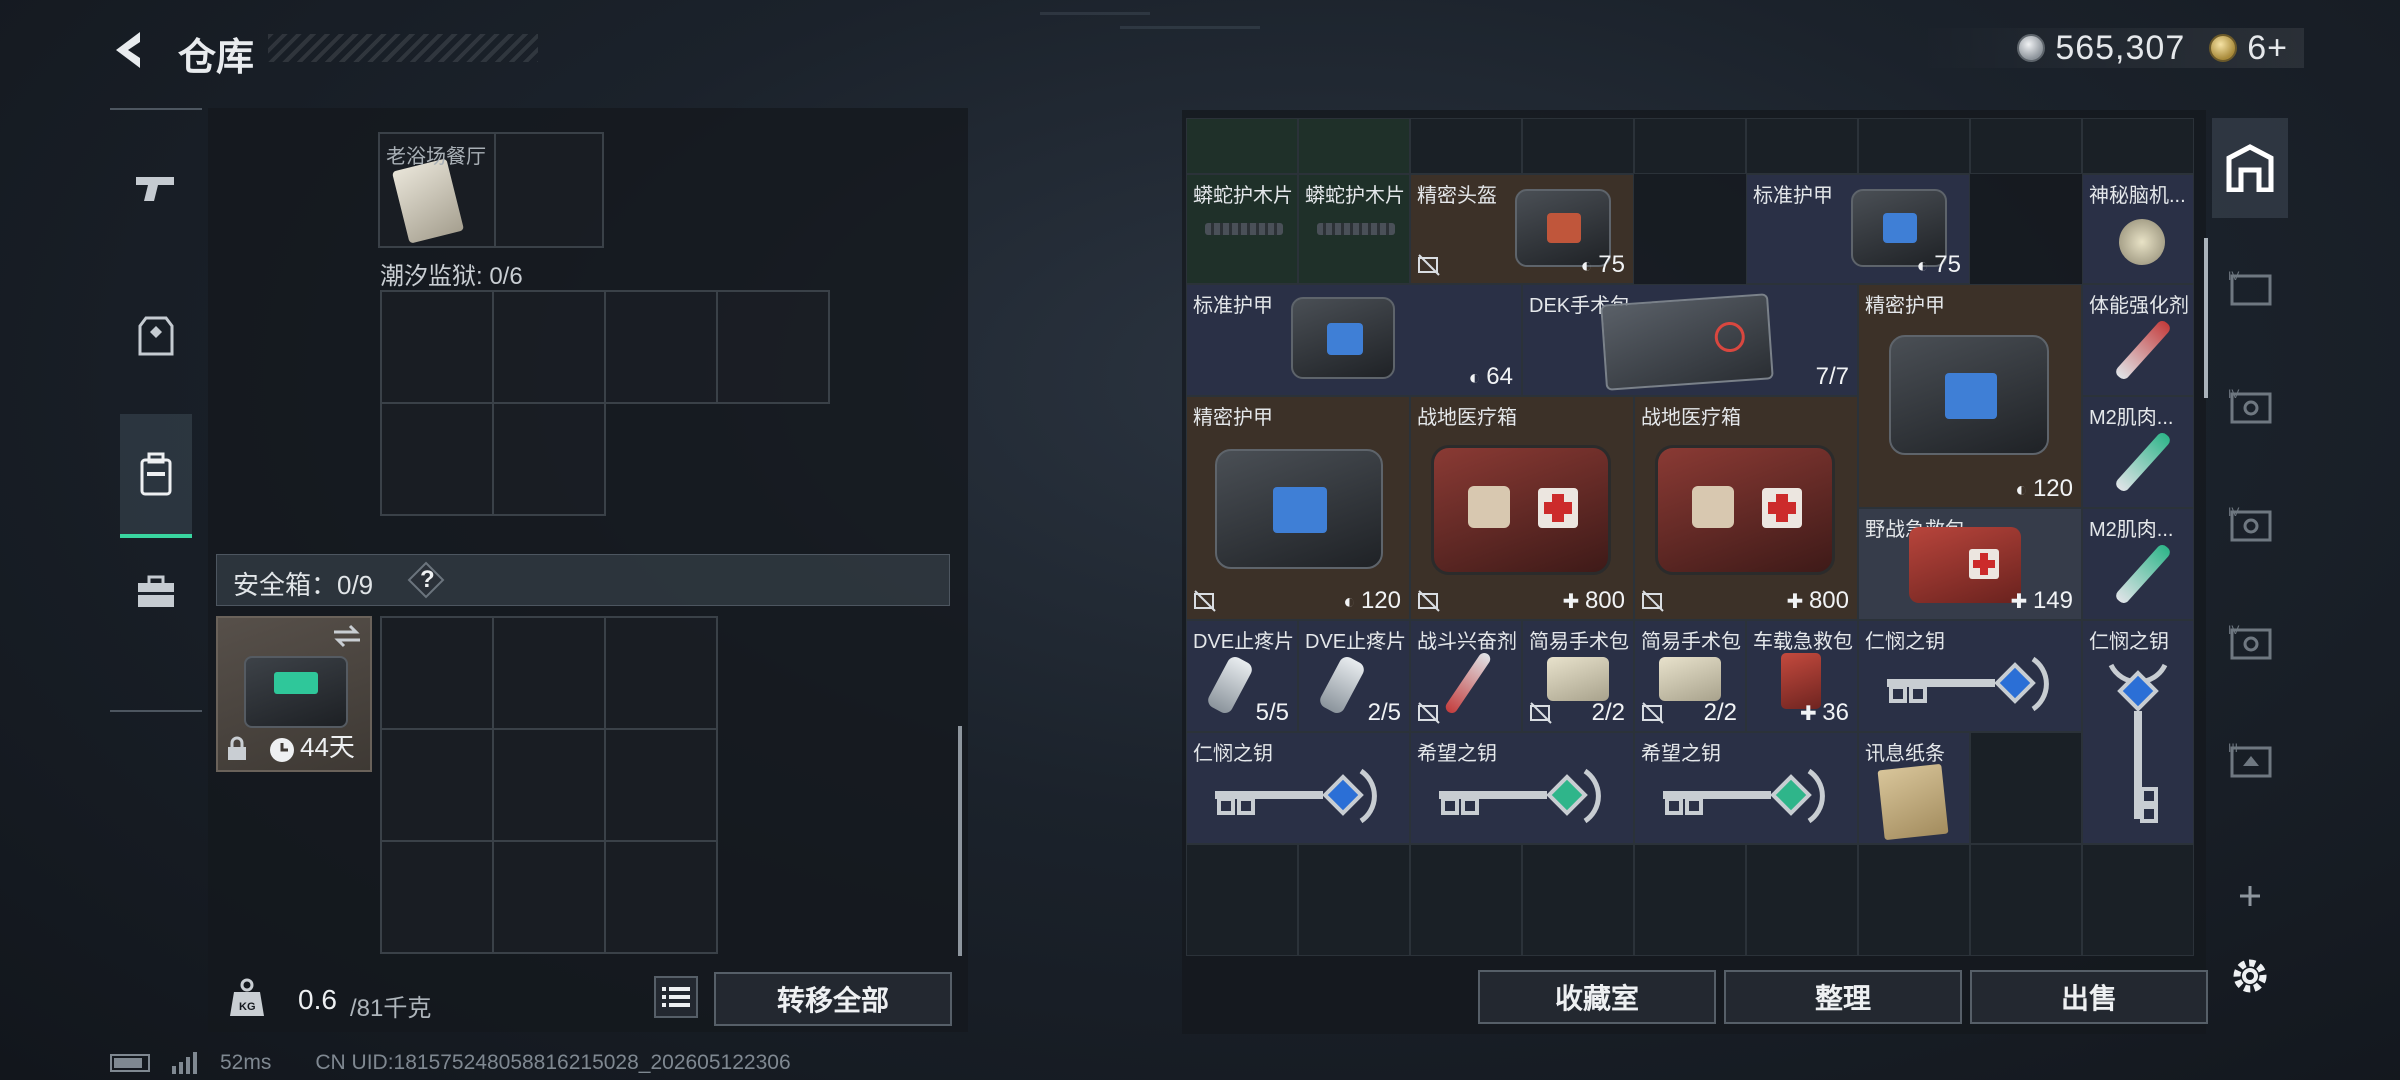  Describe the element at coordinates (1597, 997) in the screenshot. I see `collection-room-button: 收藏室` at that location.